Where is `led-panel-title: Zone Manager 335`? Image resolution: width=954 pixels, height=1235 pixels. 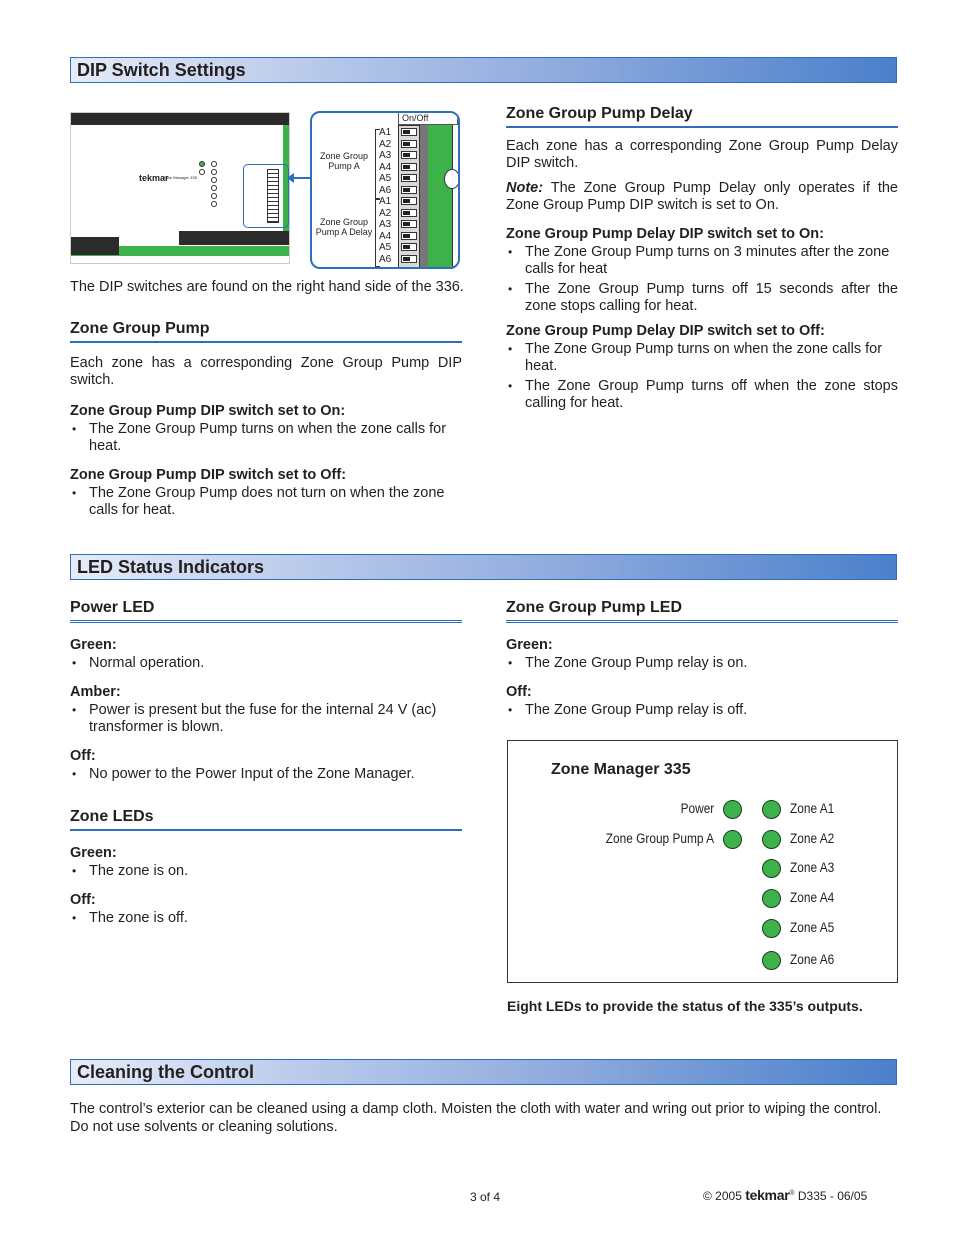
led-panel-title: Zone Manager 335 is located at coordinates (621, 769).